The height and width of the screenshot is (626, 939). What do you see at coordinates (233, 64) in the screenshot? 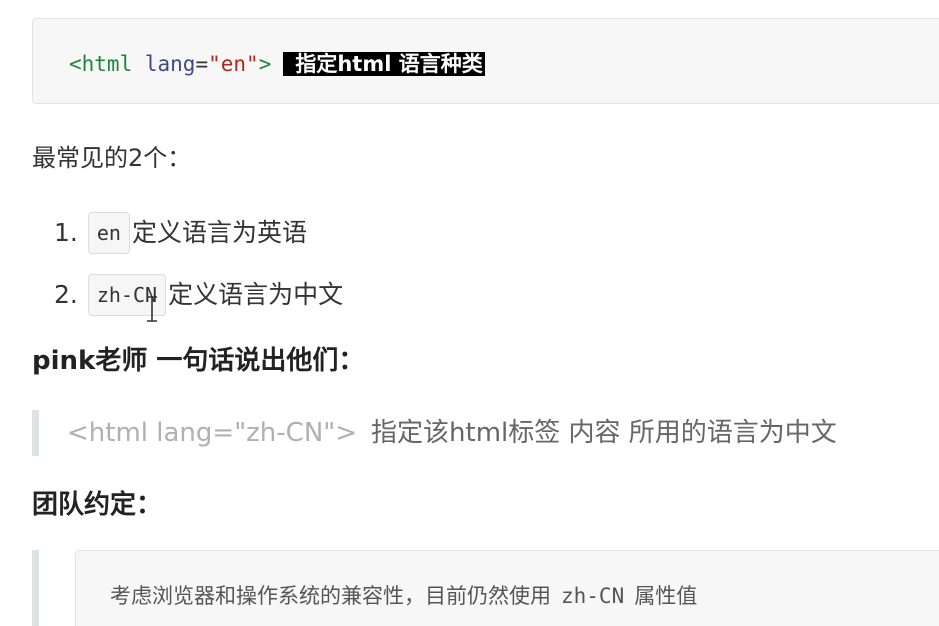
I see `code-attr-value: "en"` at bounding box center [233, 64].